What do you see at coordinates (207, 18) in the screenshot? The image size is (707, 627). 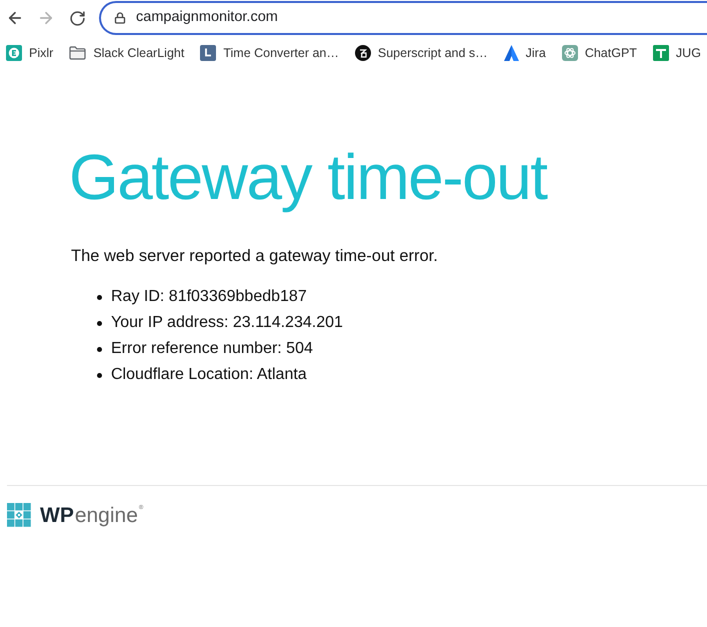 I see `address-text: campaignmonitor.com` at bounding box center [207, 18].